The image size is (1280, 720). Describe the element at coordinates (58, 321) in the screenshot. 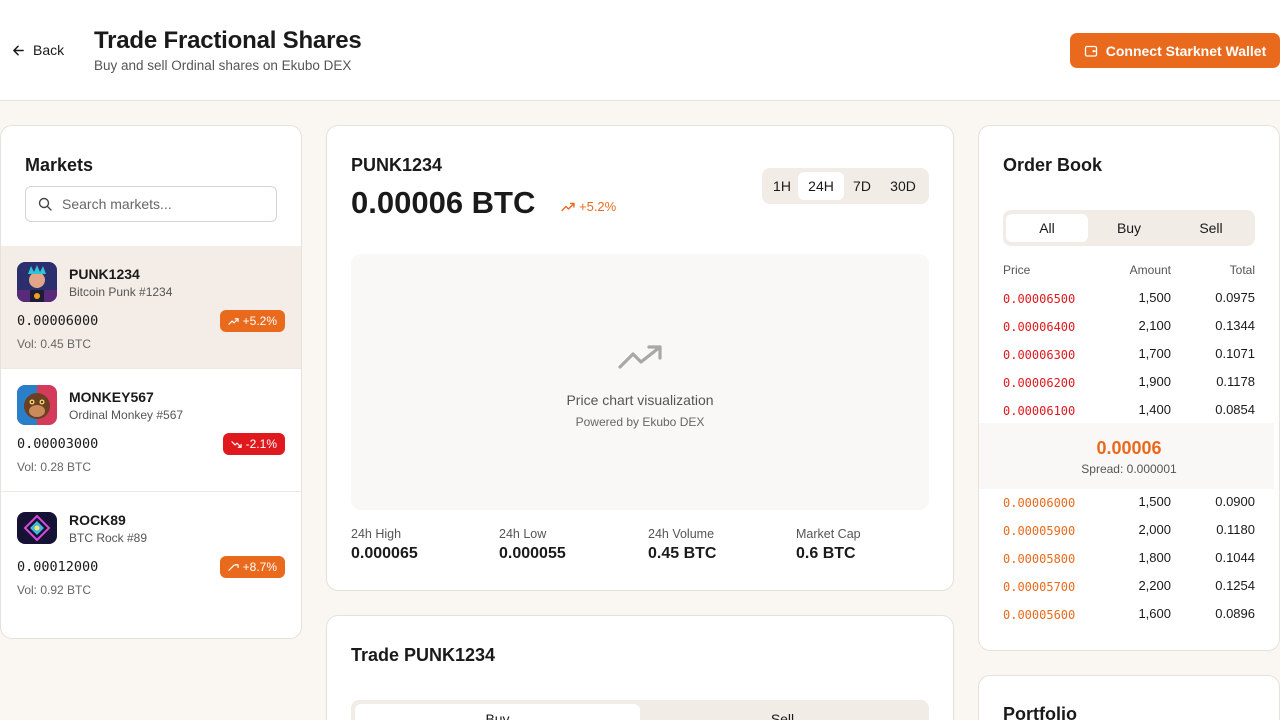

I see `market-price: 0.00006000` at that location.